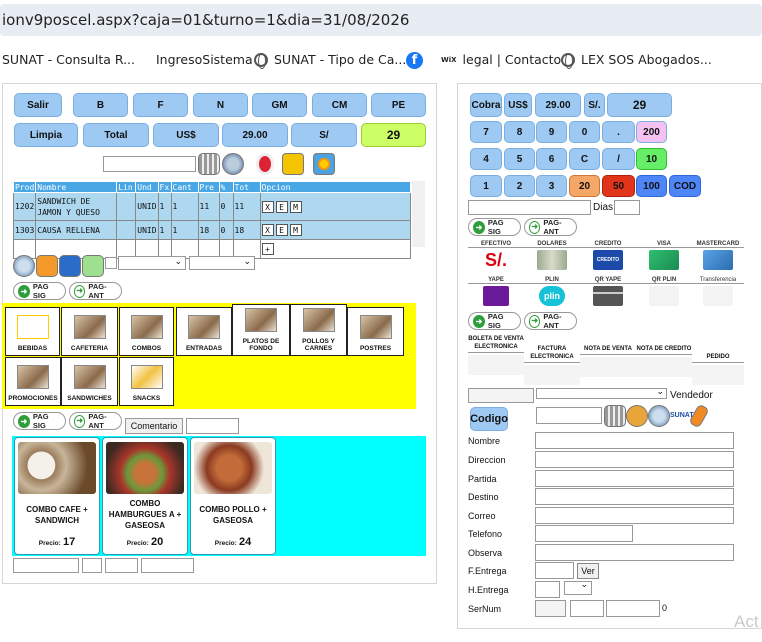 This screenshot has height=642, width=762. I want to click on h-entrega-input, so click(547, 589).